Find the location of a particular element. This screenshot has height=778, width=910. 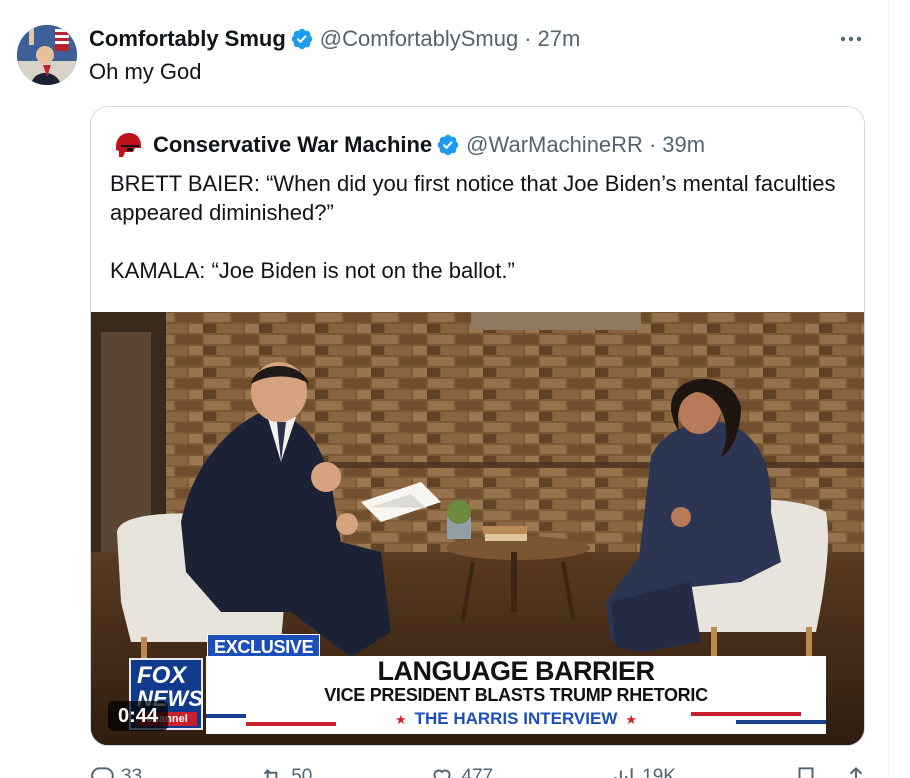

bookmark-icon is located at coordinates (806, 771).